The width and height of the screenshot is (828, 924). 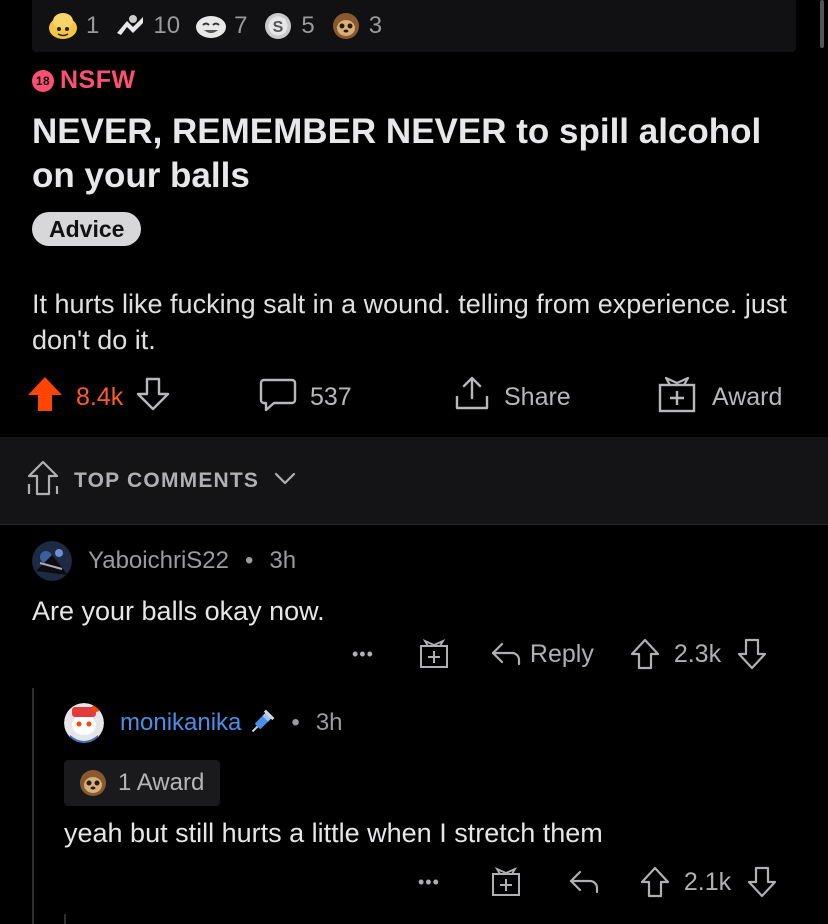 I want to click on award-chip: 10, so click(x=146, y=26).